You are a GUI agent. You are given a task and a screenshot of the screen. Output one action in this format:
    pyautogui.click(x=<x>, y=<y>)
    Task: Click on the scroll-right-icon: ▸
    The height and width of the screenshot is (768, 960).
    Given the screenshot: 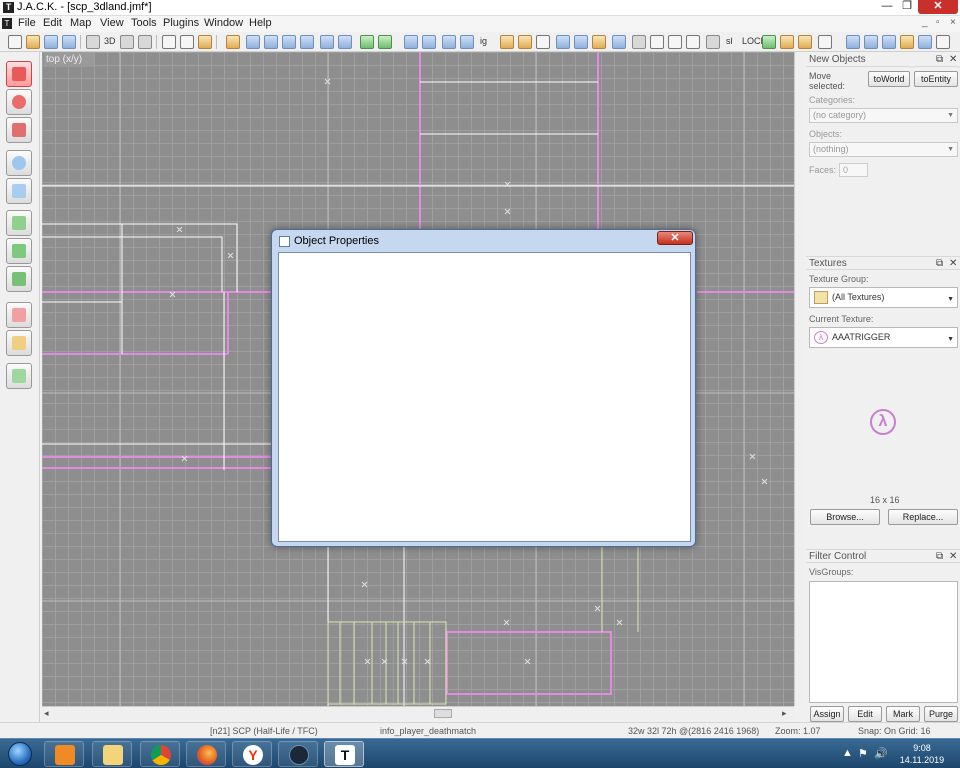 What is the action you would take?
    pyautogui.click(x=784, y=713)
    